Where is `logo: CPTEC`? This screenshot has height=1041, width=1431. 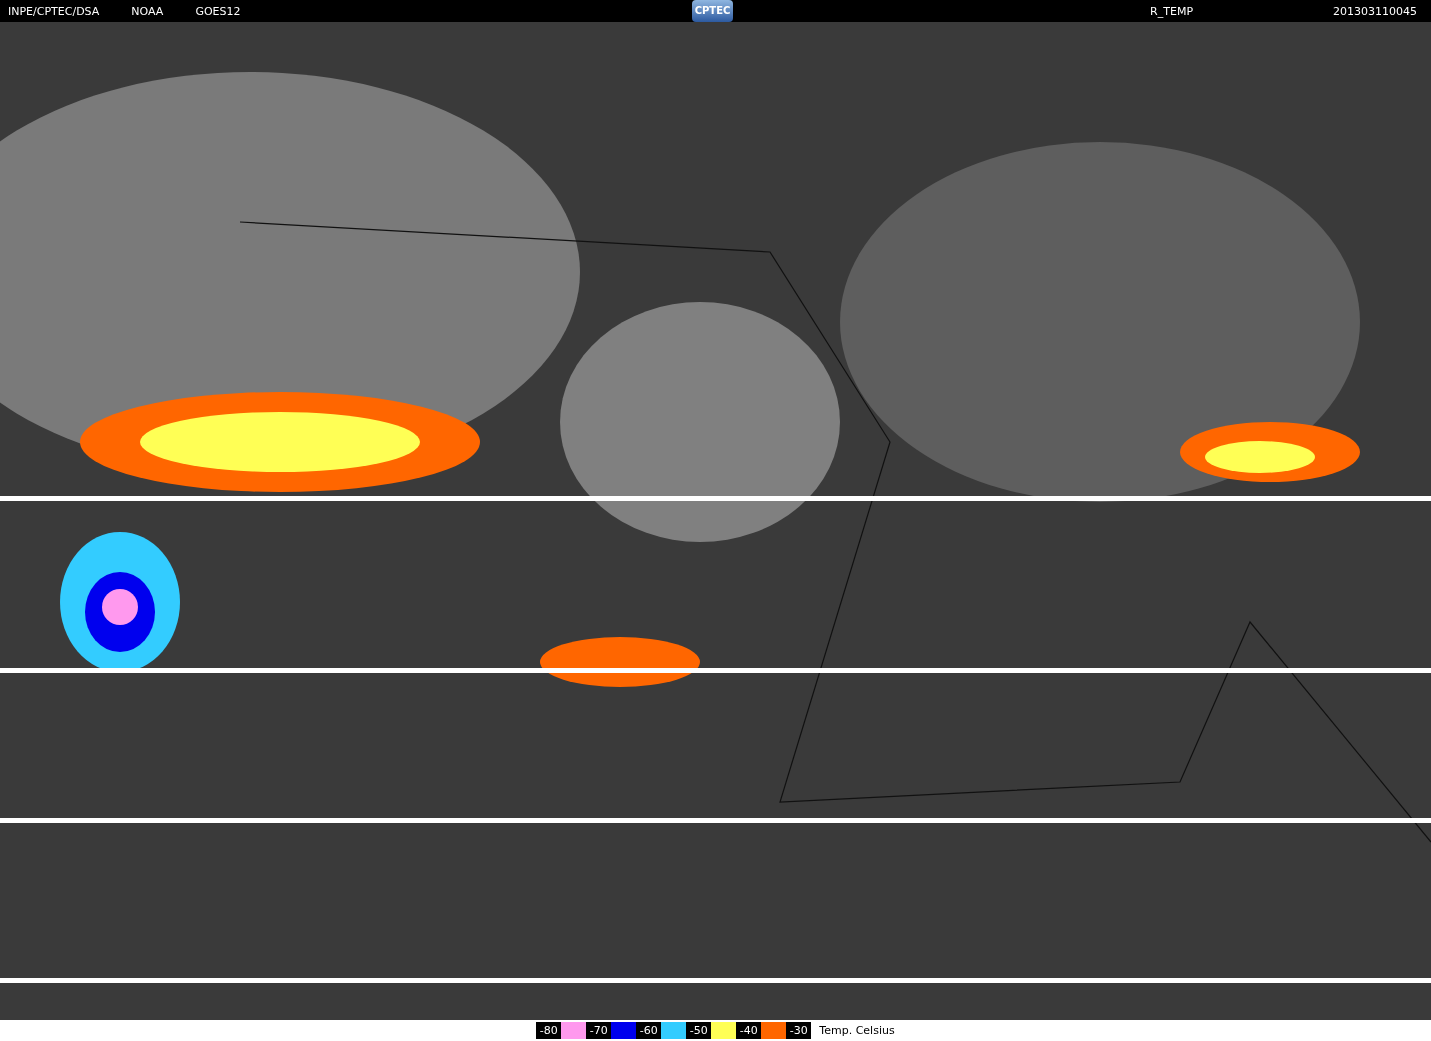
logo: CPTEC is located at coordinates (712, 11).